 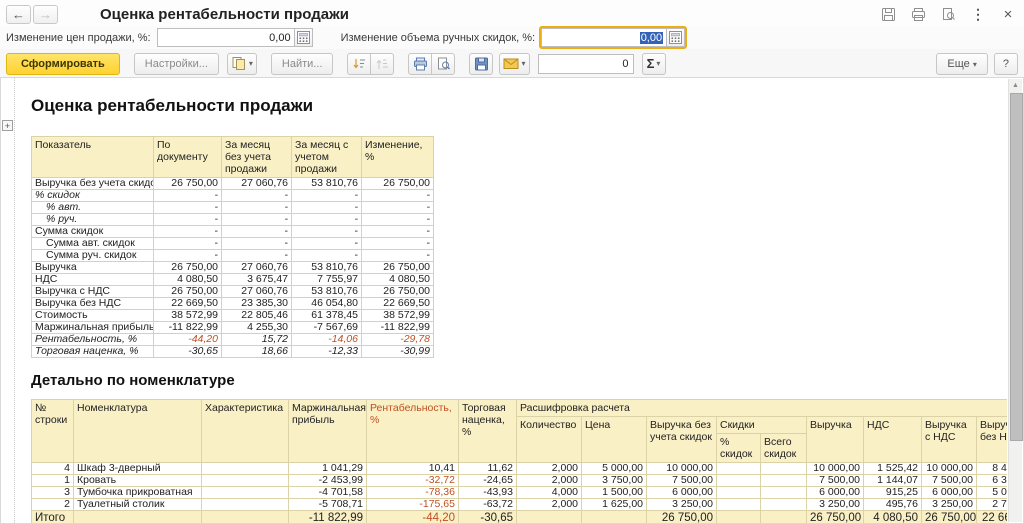 What do you see at coordinates (92, 183) in the screenshot?
I see `row-label: Выручка без учета скидок` at bounding box center [92, 183].